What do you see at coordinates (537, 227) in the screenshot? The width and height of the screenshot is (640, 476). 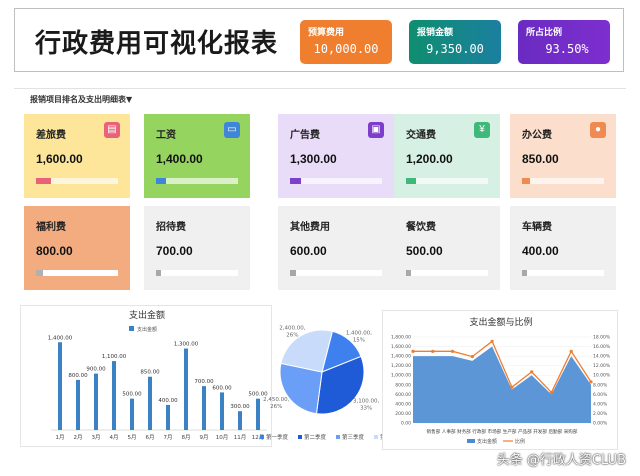 I see `expense-card-name: 车辆费` at bounding box center [537, 227].